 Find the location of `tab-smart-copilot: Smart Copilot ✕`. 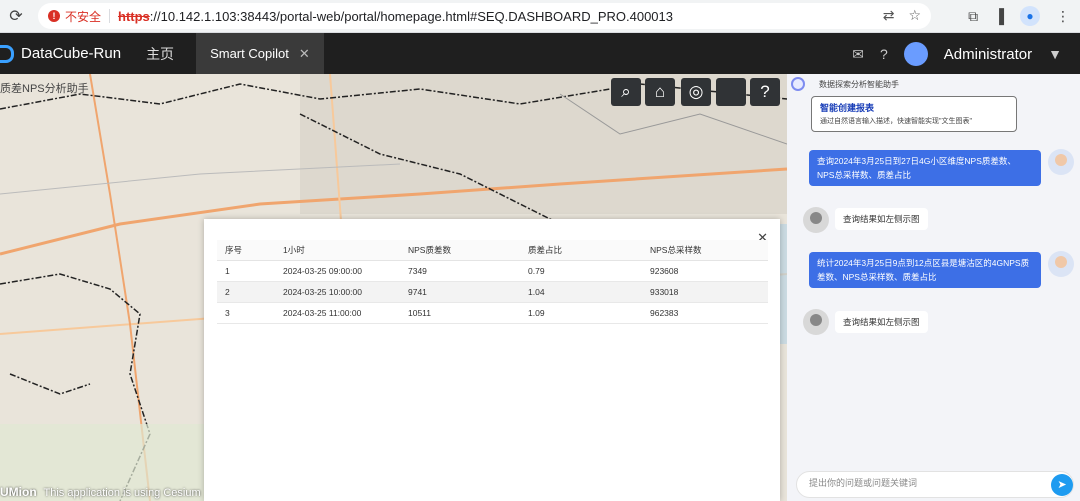

tab-smart-copilot: Smart Copilot ✕ is located at coordinates (260, 53).